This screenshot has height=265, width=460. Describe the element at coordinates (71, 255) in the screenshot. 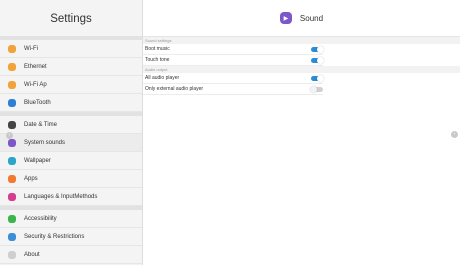

I see `sidebar-item-about: About` at that location.